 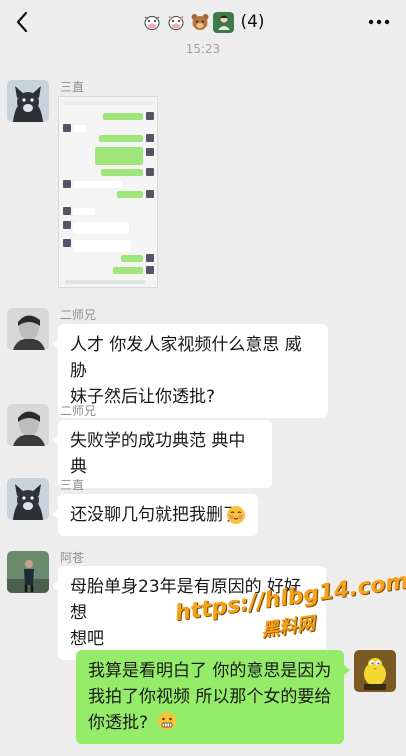 What do you see at coordinates (252, 22) in the screenshot?
I see `member-count: (4)` at bounding box center [252, 22].